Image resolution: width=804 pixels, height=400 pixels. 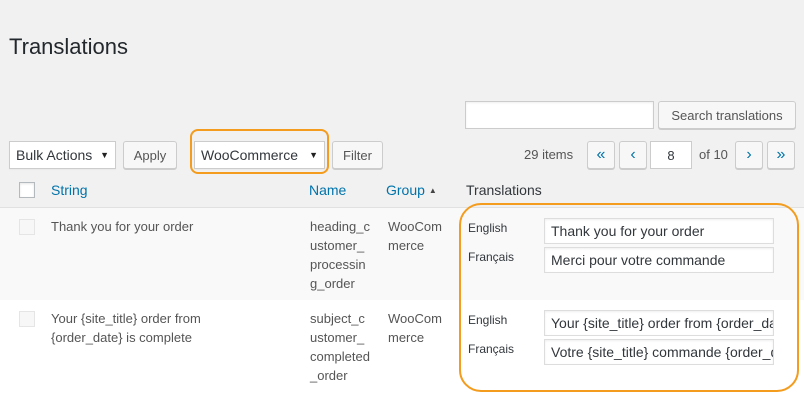 What do you see at coordinates (727, 115) in the screenshot?
I see `search-translations-button: Search translations` at bounding box center [727, 115].